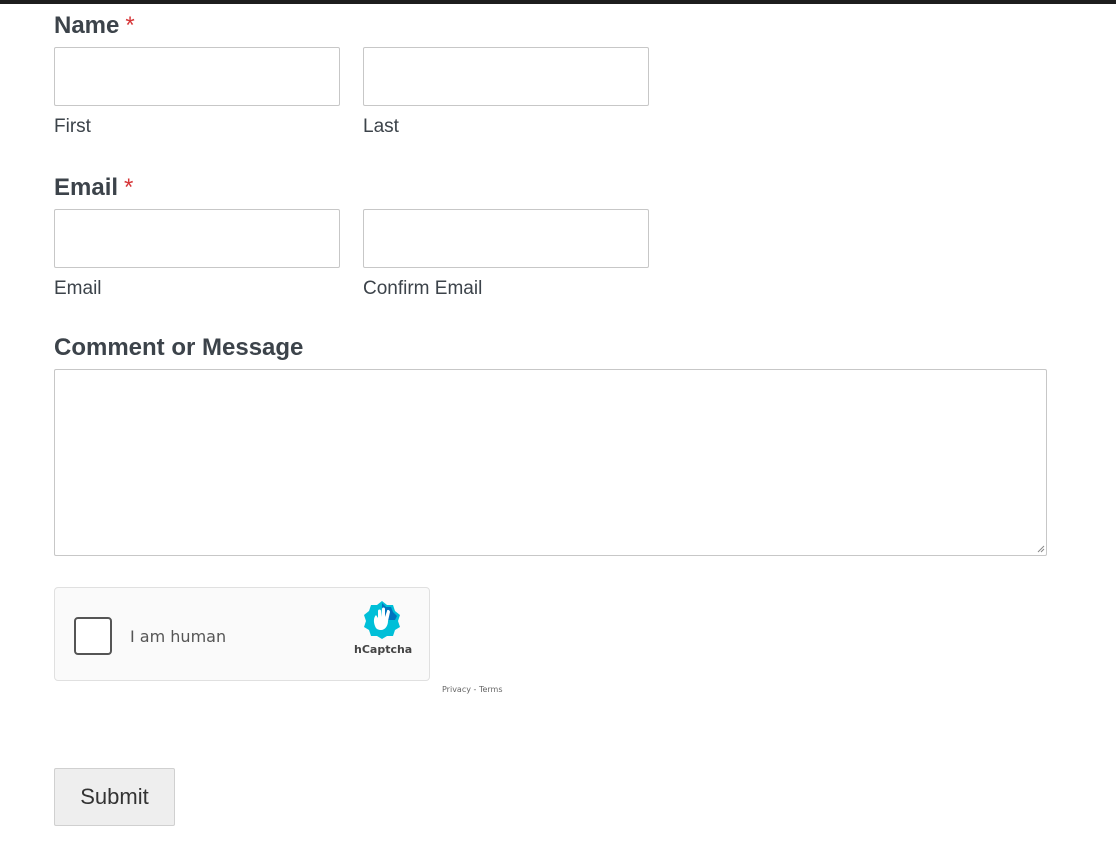 This screenshot has height=850, width=1116. I want to click on resize-handle-icon, so click(1041, 549).